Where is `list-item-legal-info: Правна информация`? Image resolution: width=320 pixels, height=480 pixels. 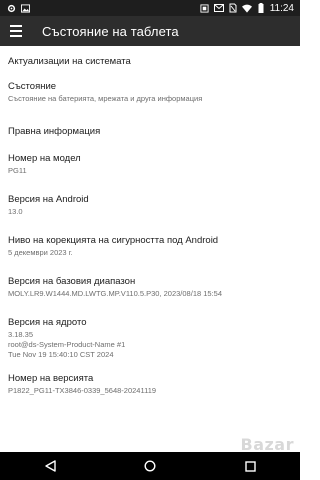
list-item-legal-info: Правна информация is located at coordinates (150, 131).